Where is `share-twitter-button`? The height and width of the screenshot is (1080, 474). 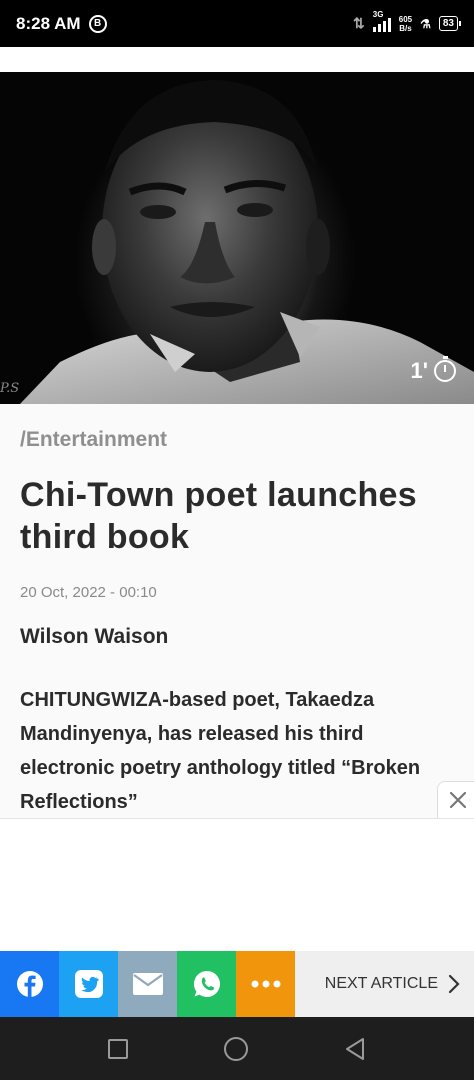
share-twitter-button is located at coordinates (88, 984).